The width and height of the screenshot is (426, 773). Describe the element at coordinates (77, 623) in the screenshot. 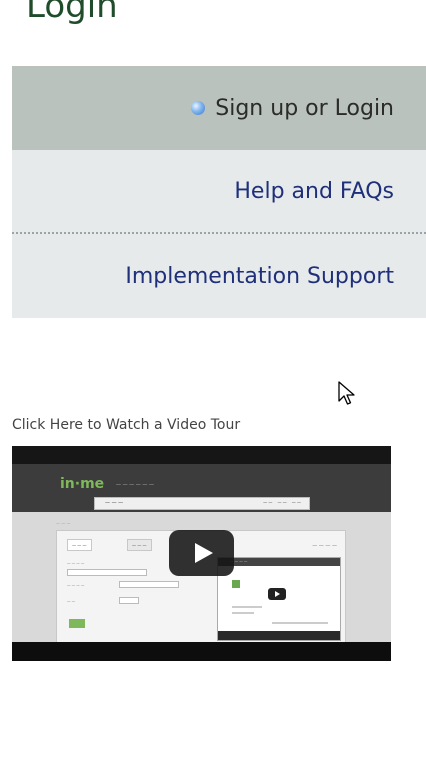

I see `thumbnail-go-button` at that location.